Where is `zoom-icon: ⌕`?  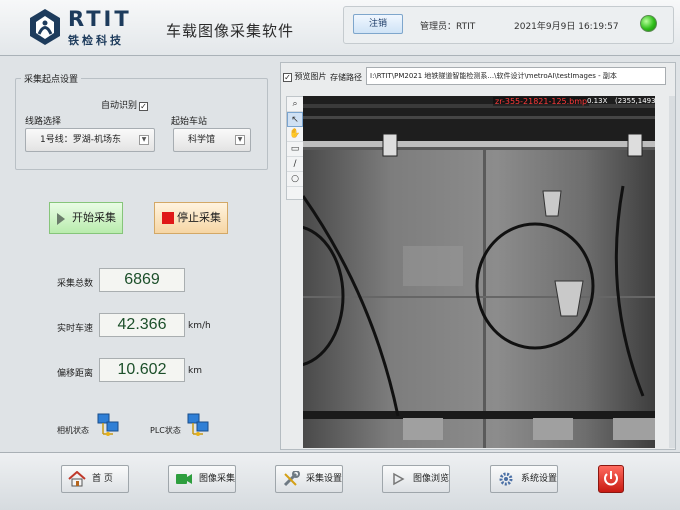 zoom-icon: ⌕ is located at coordinates (295, 104).